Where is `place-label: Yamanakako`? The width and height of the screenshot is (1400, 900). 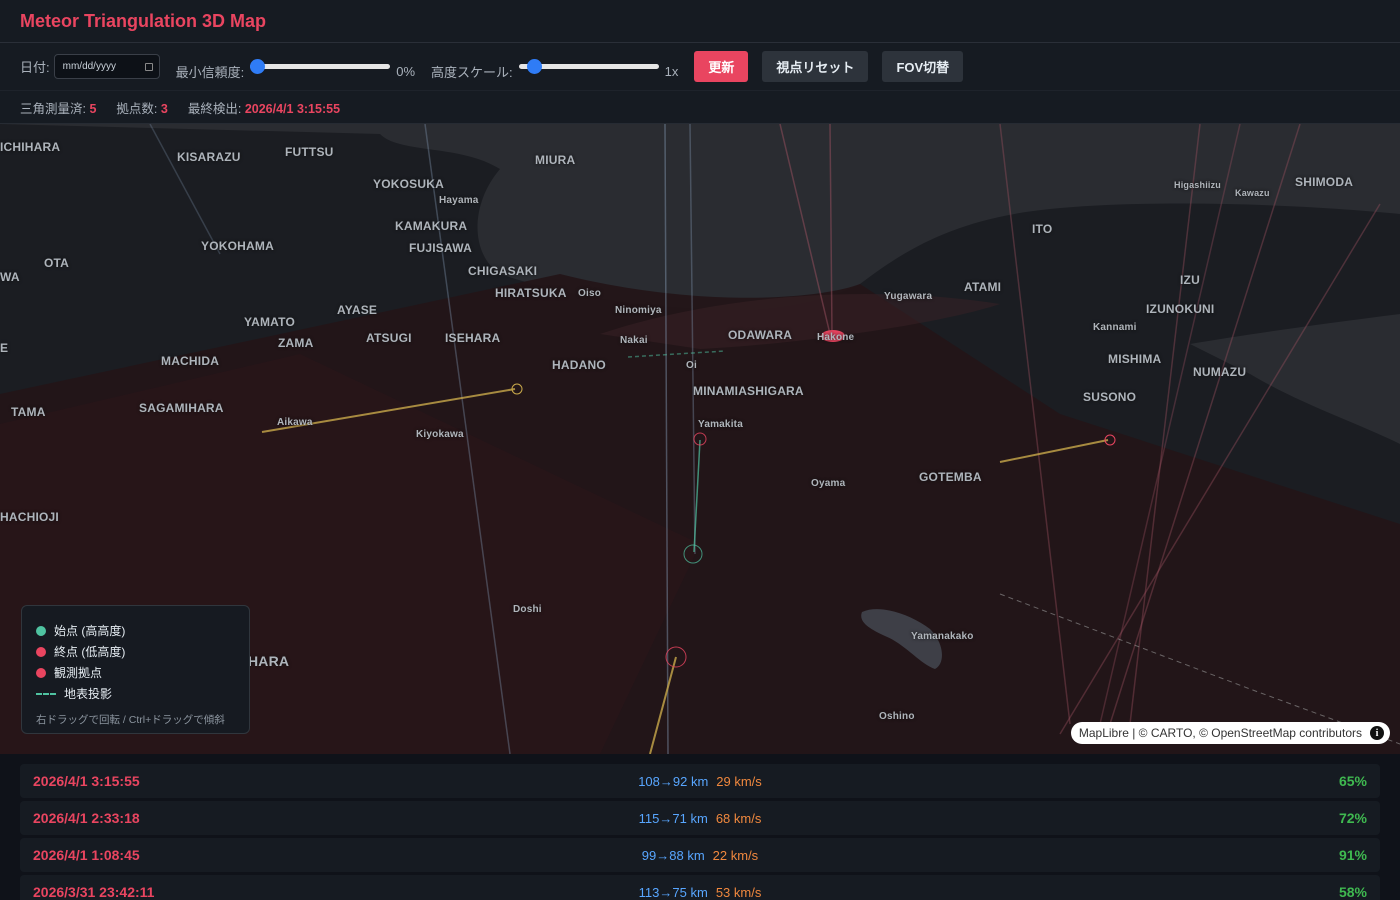
place-label: Yamanakako is located at coordinates (942, 636).